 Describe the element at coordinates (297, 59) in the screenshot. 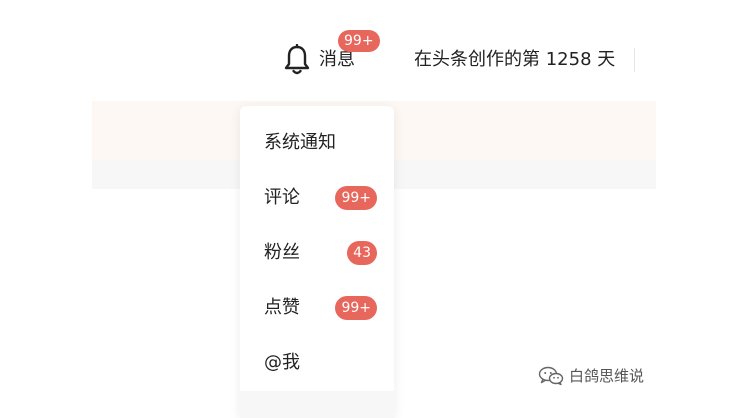

I see `bell-icon` at that location.